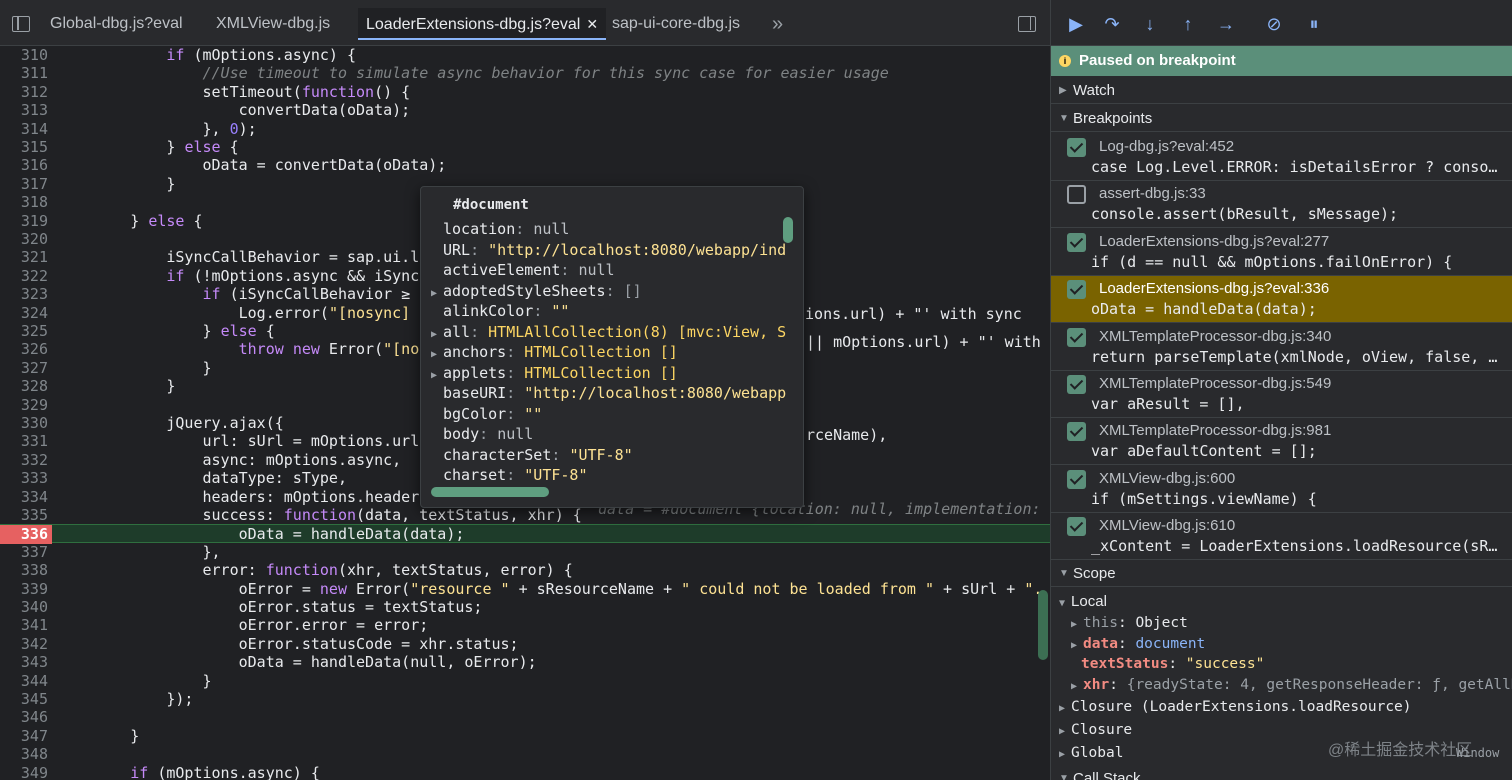 Image resolution: width=1512 pixels, height=780 pixels. What do you see at coordinates (592, 24) in the screenshot?
I see `close-tab-icon: ✕` at bounding box center [592, 24].